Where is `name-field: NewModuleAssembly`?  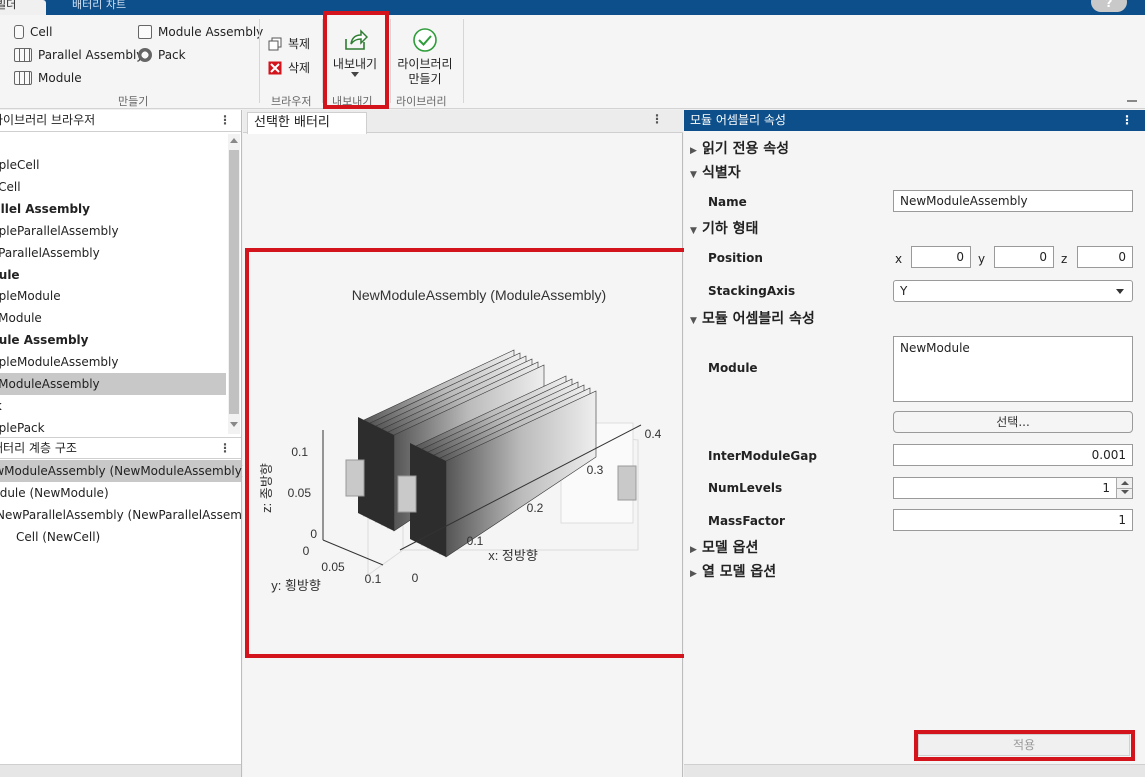 name-field: NewModuleAssembly is located at coordinates (1013, 201).